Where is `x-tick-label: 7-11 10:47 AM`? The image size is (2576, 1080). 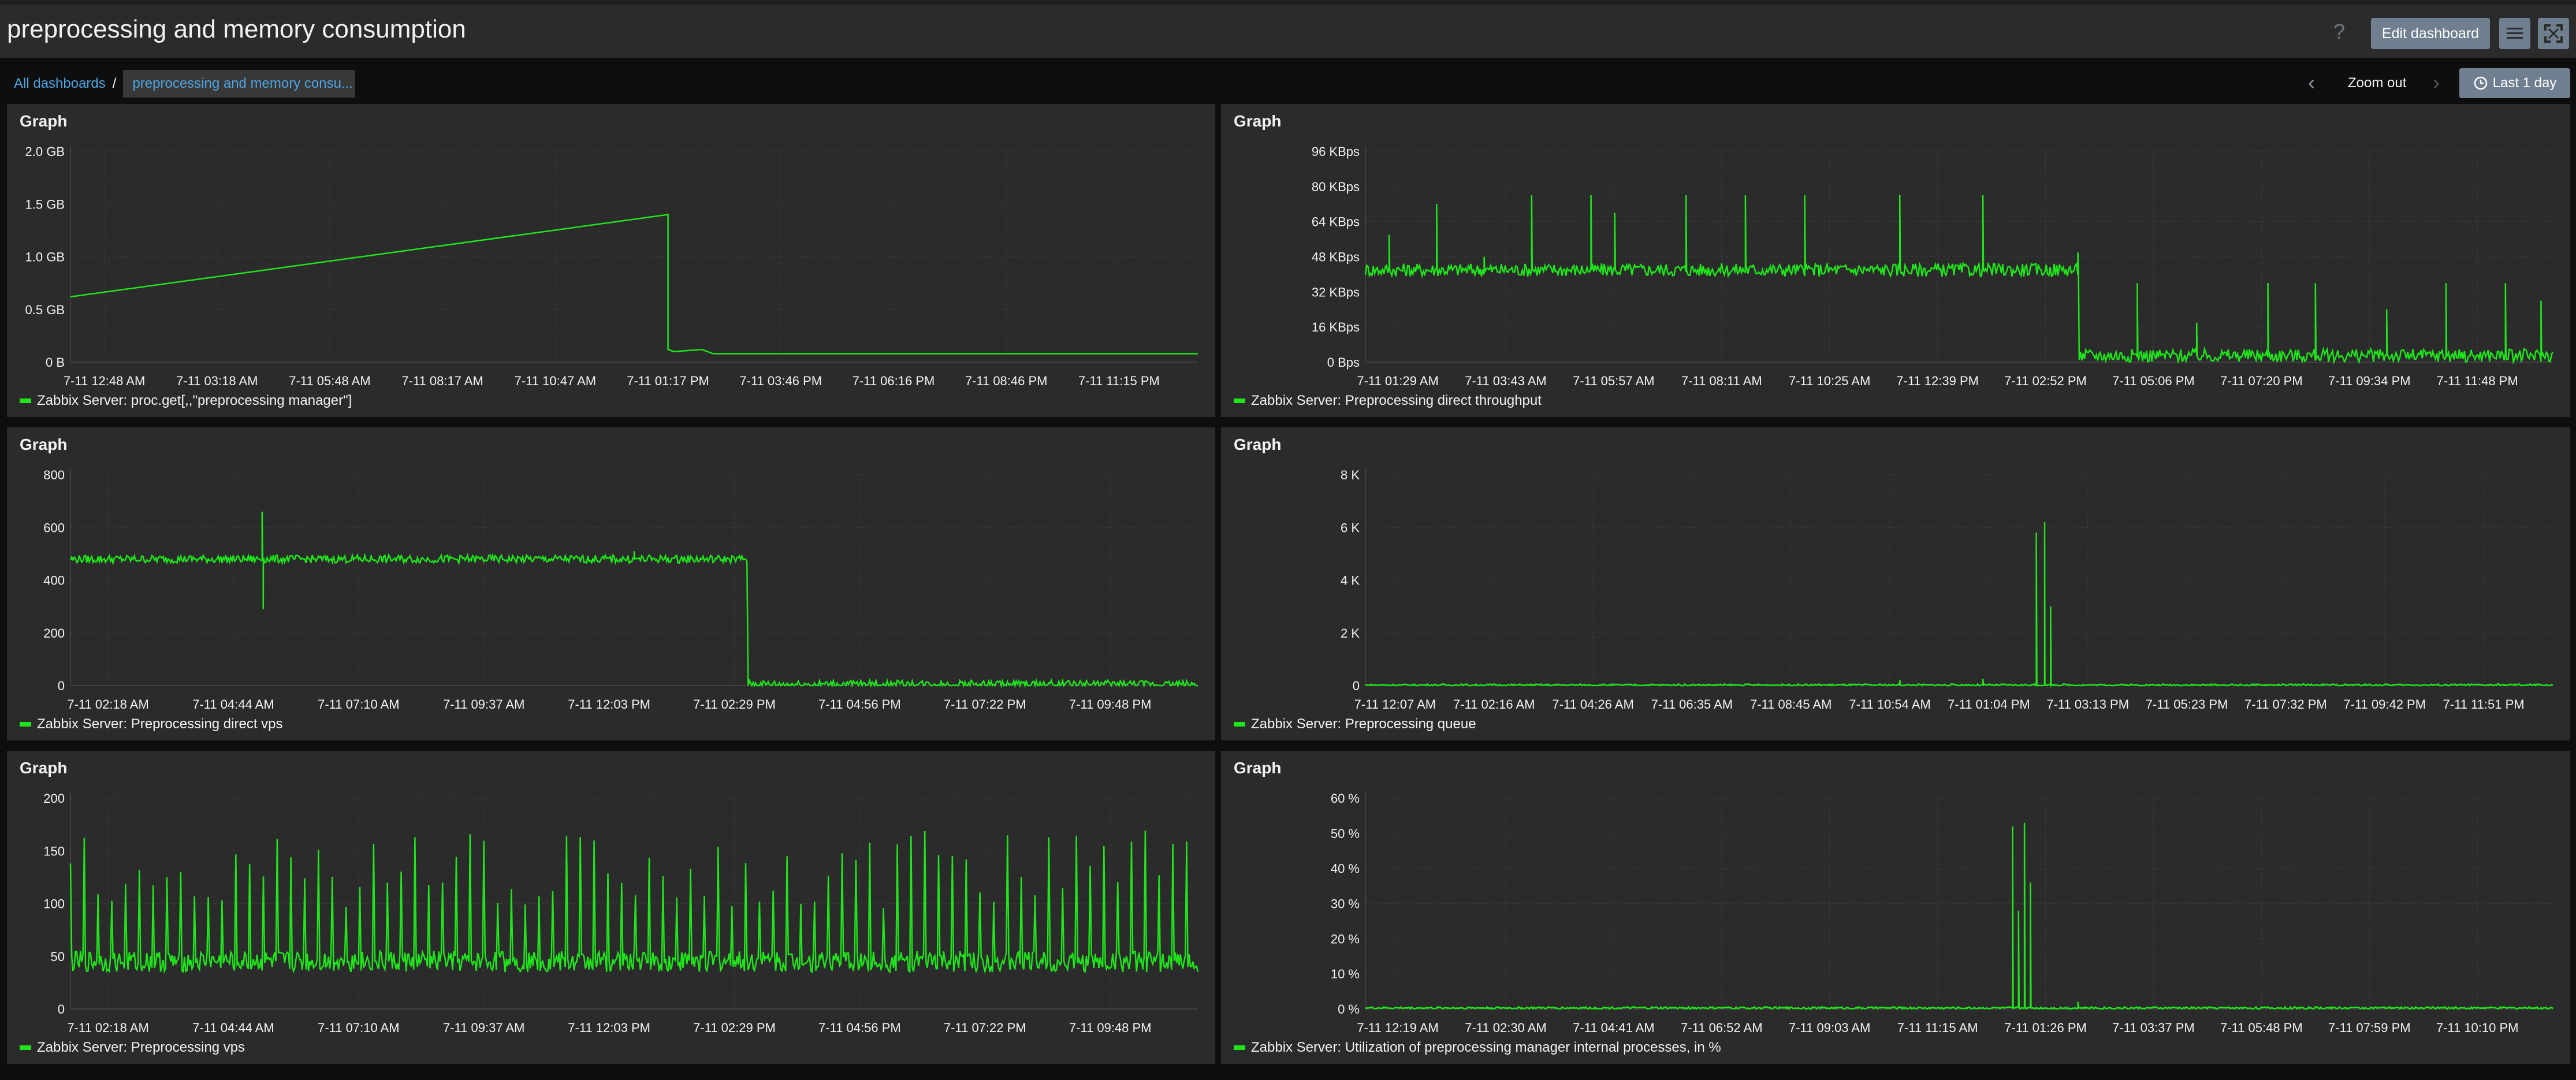
x-tick-label: 7-11 10:47 AM is located at coordinates (555, 381).